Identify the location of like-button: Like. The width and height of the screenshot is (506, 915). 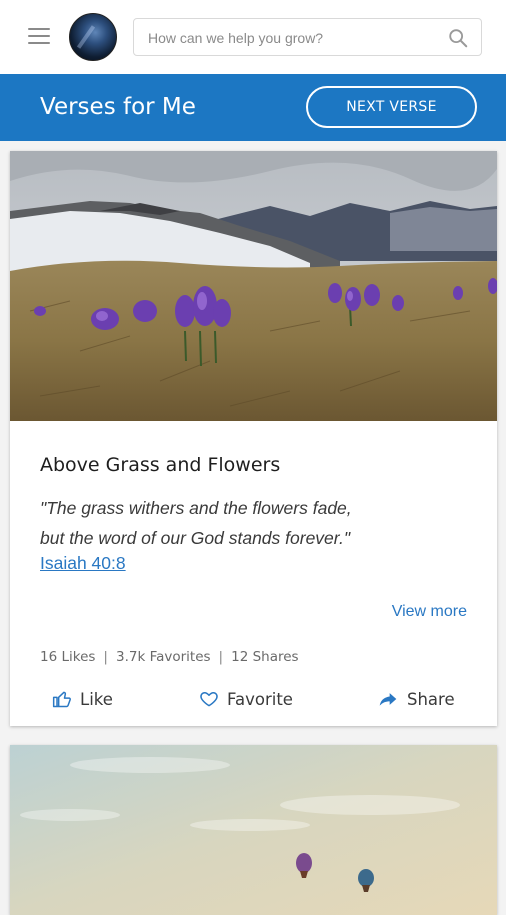
(82, 699).